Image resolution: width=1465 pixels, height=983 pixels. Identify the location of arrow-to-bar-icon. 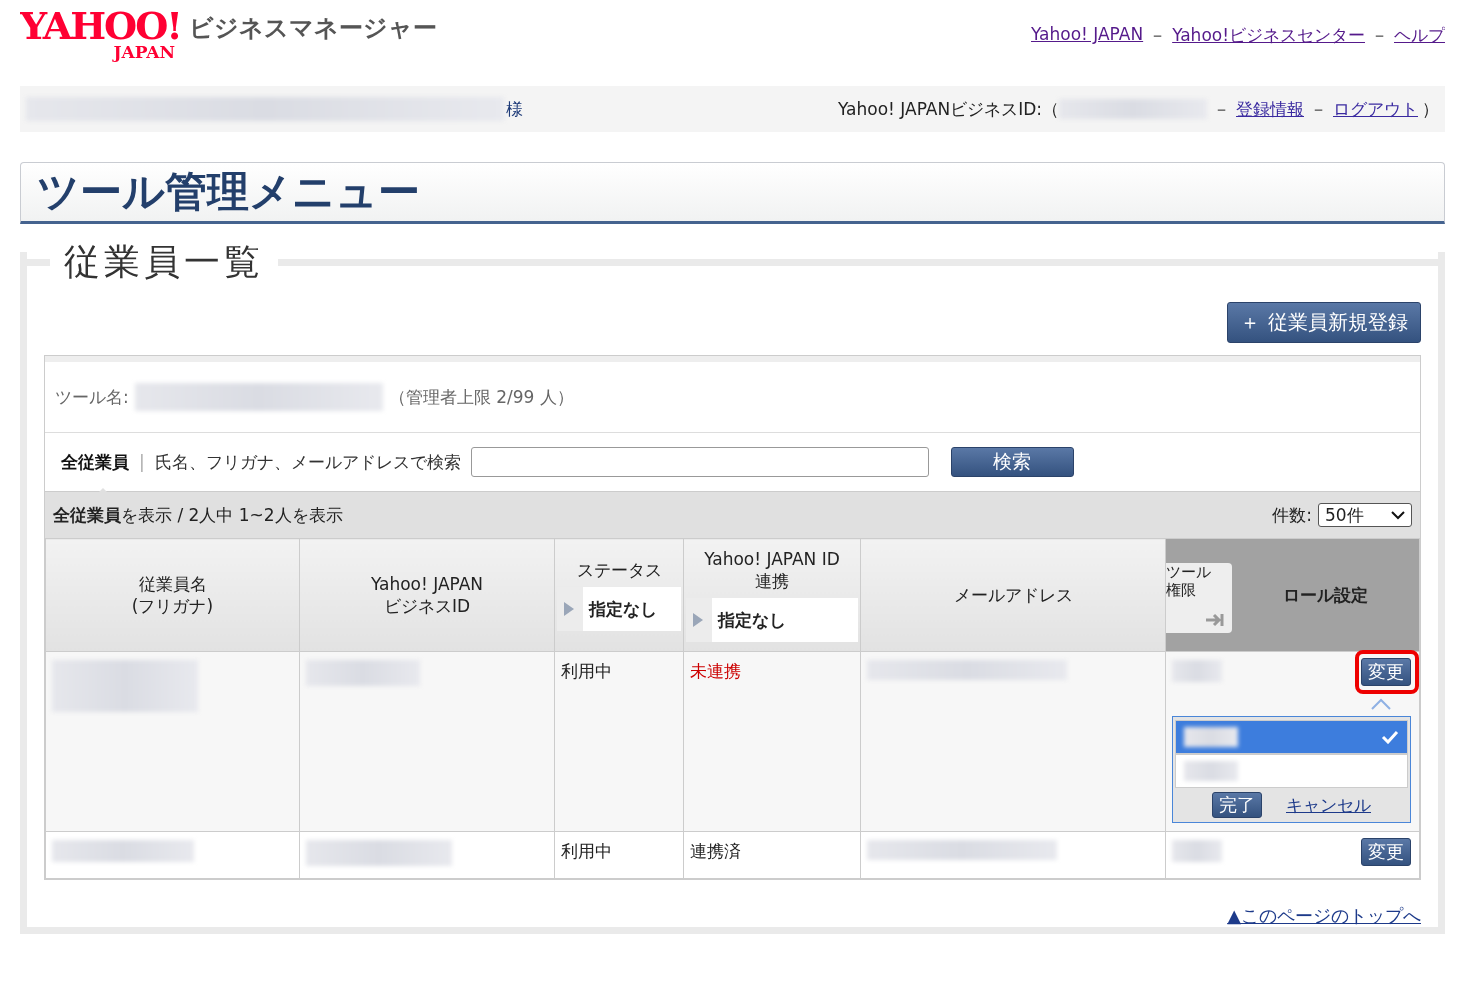
(1216, 620).